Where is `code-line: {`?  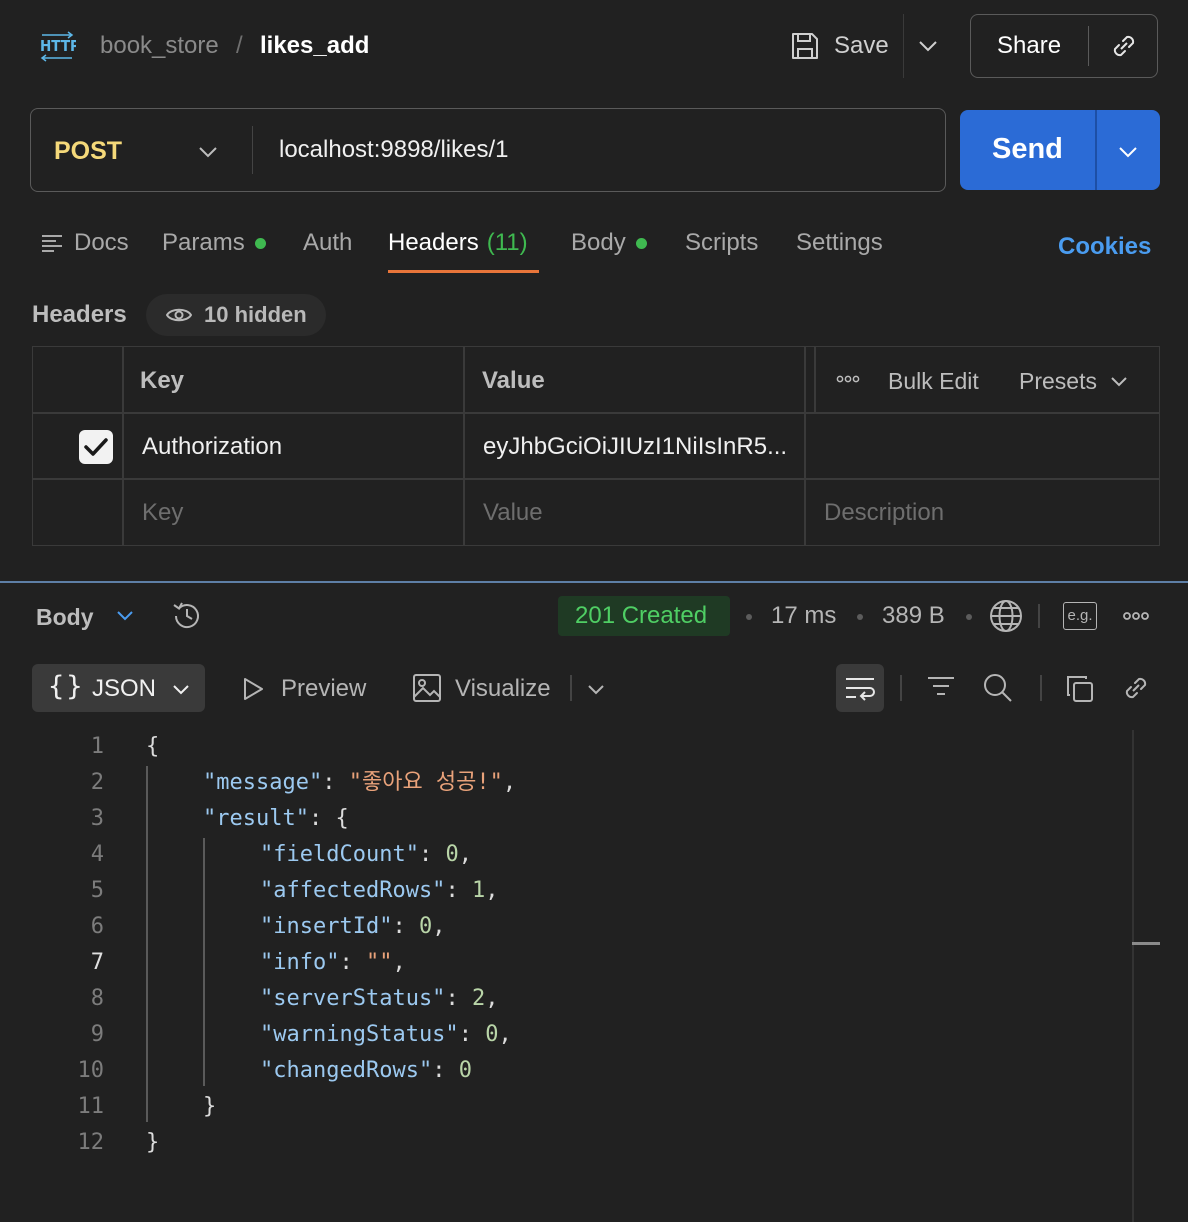
code-line: { is located at coordinates (152, 747).